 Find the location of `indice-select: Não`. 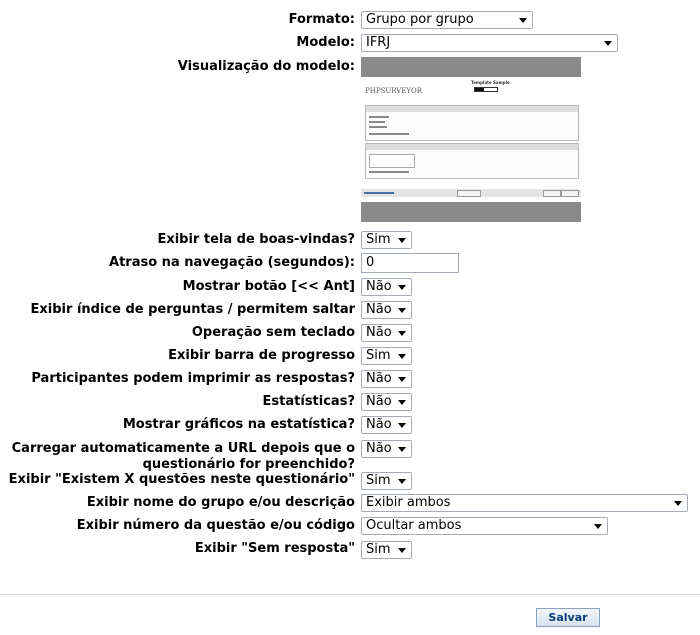

indice-select: Não is located at coordinates (386, 310).